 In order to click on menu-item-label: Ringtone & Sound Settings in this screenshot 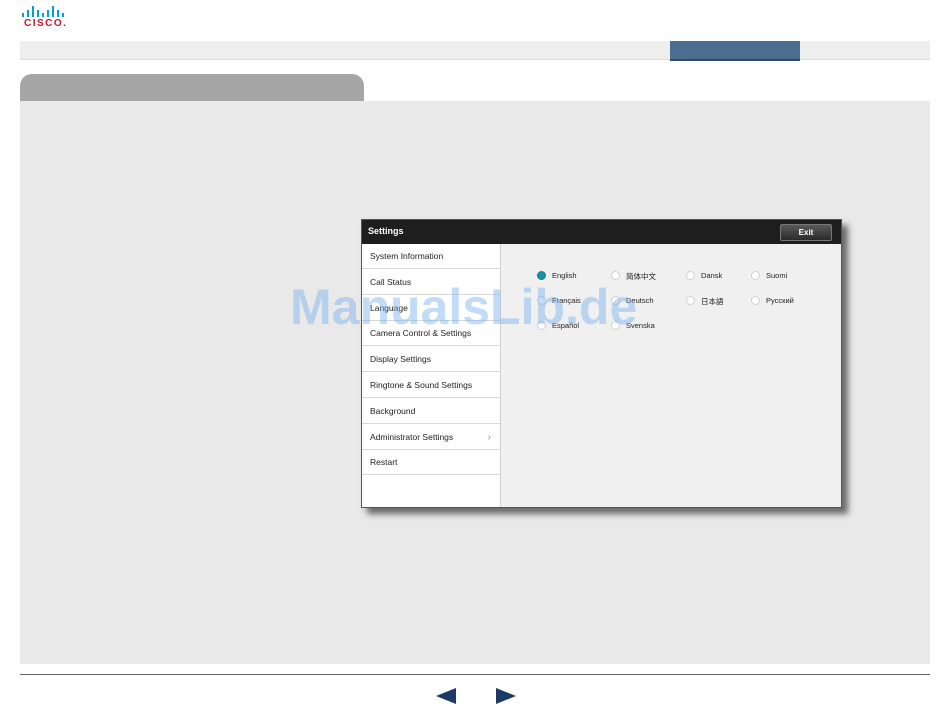, I will do `click(421, 385)`.